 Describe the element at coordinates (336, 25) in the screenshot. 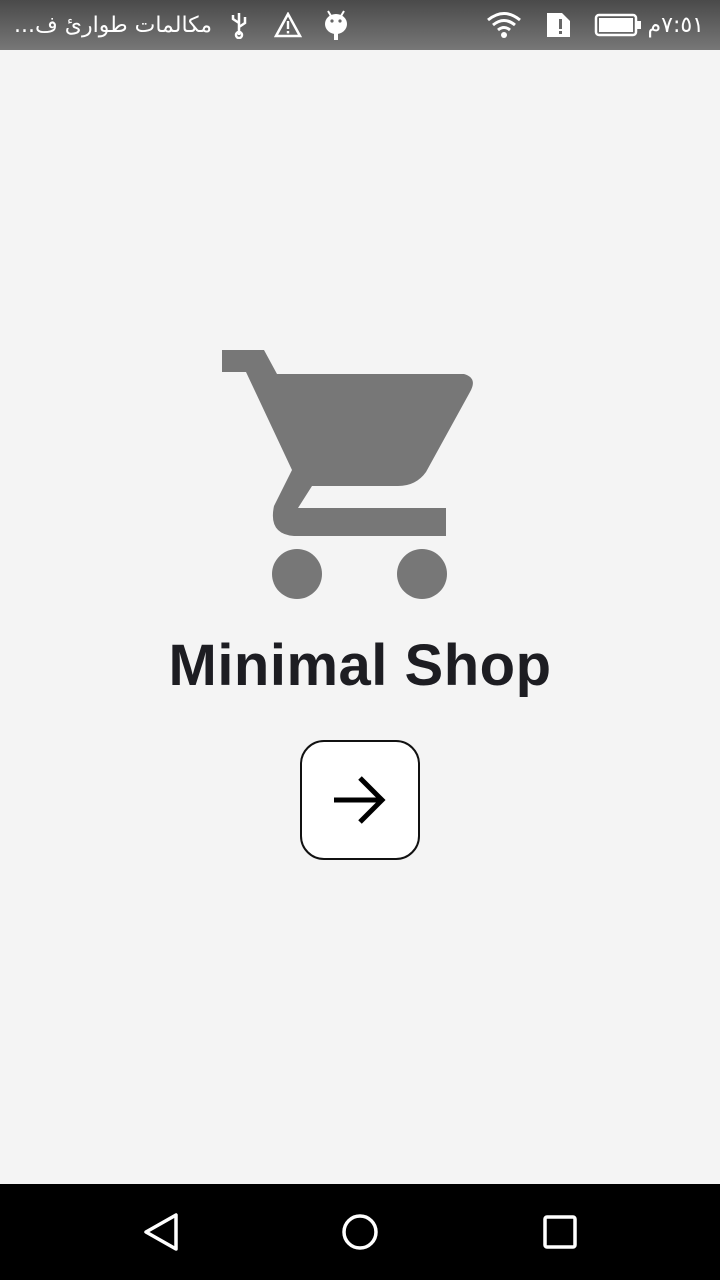

I see `android-icon` at that location.